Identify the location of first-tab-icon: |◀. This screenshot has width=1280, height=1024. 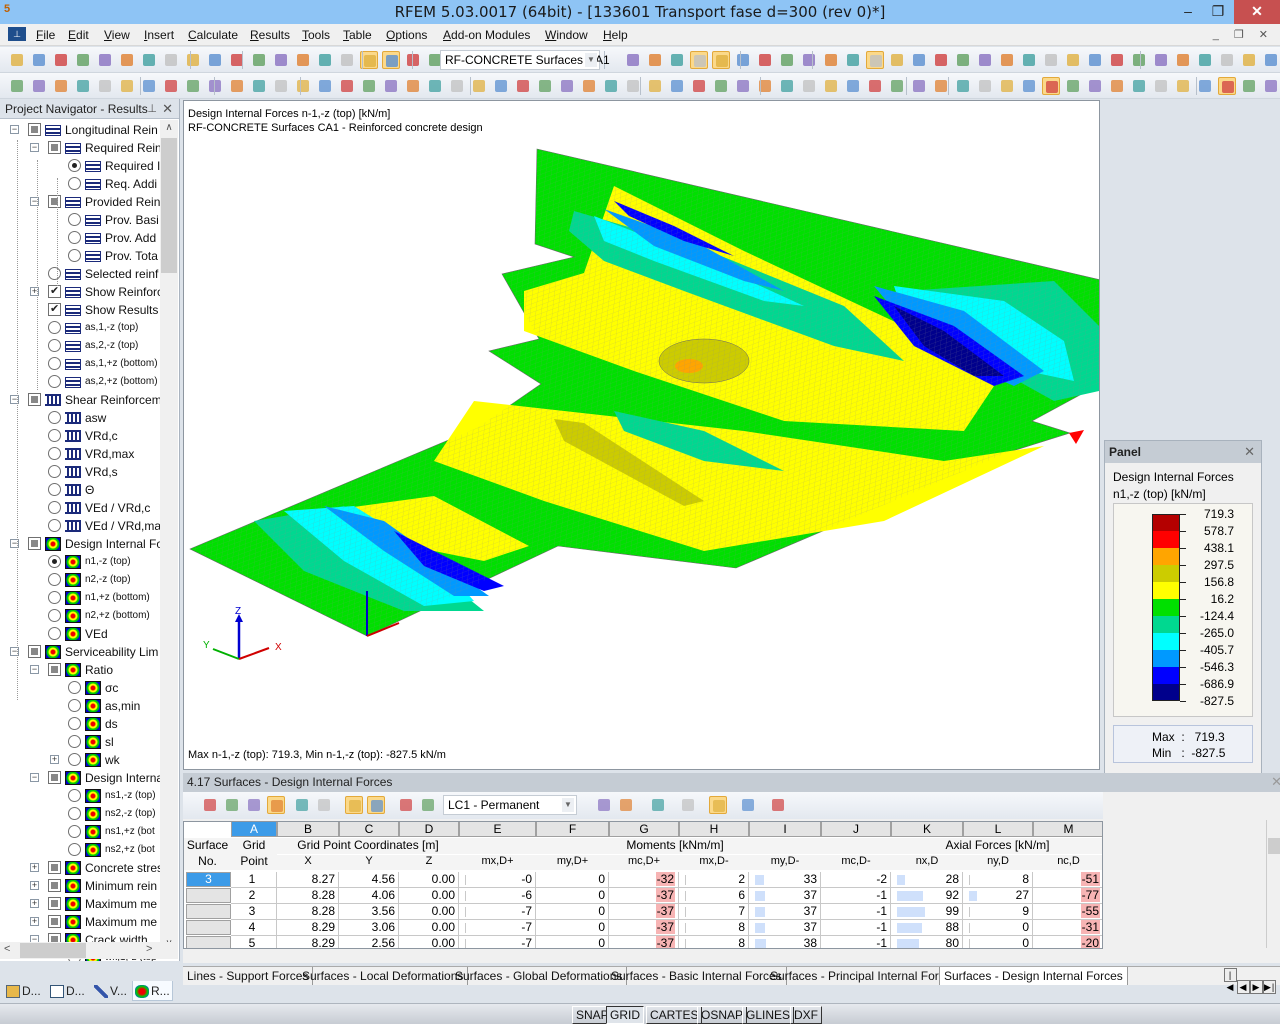
(1230, 980).